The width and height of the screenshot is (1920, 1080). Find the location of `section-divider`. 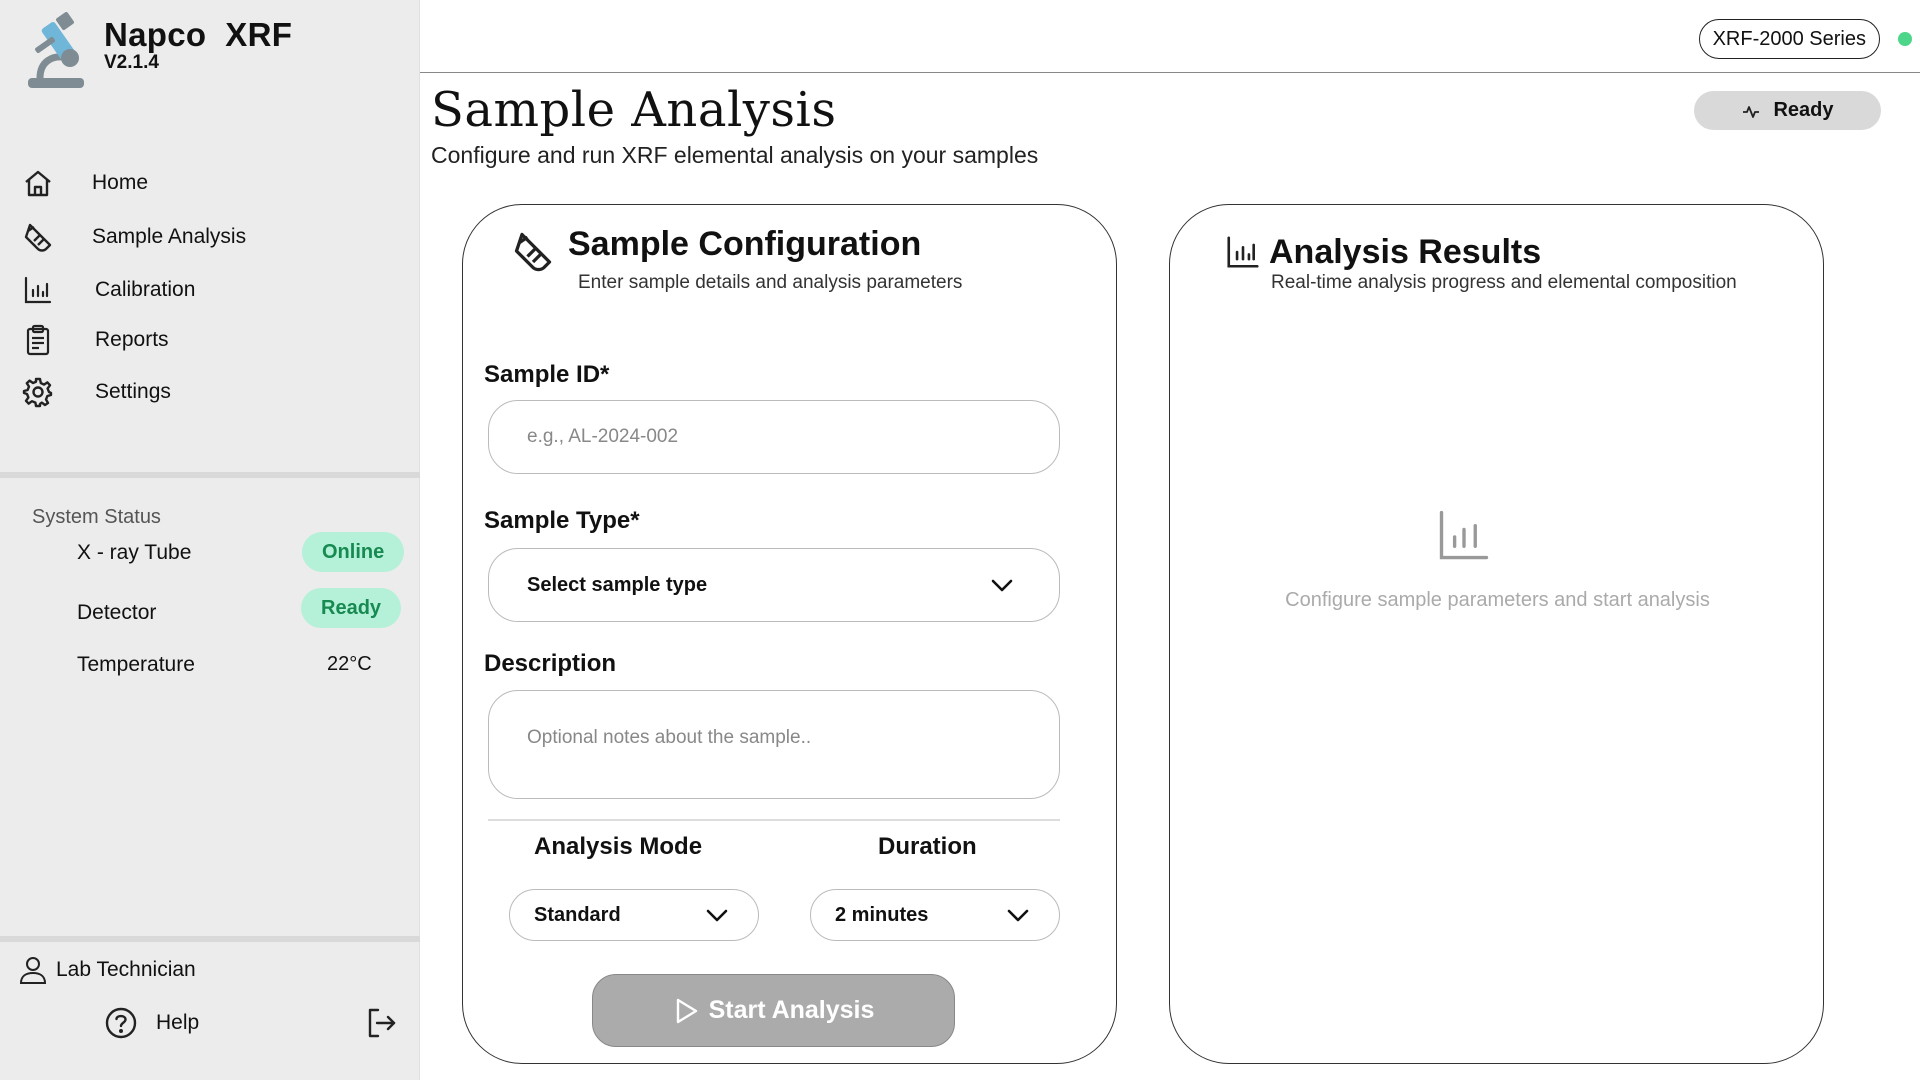

section-divider is located at coordinates (774, 820).